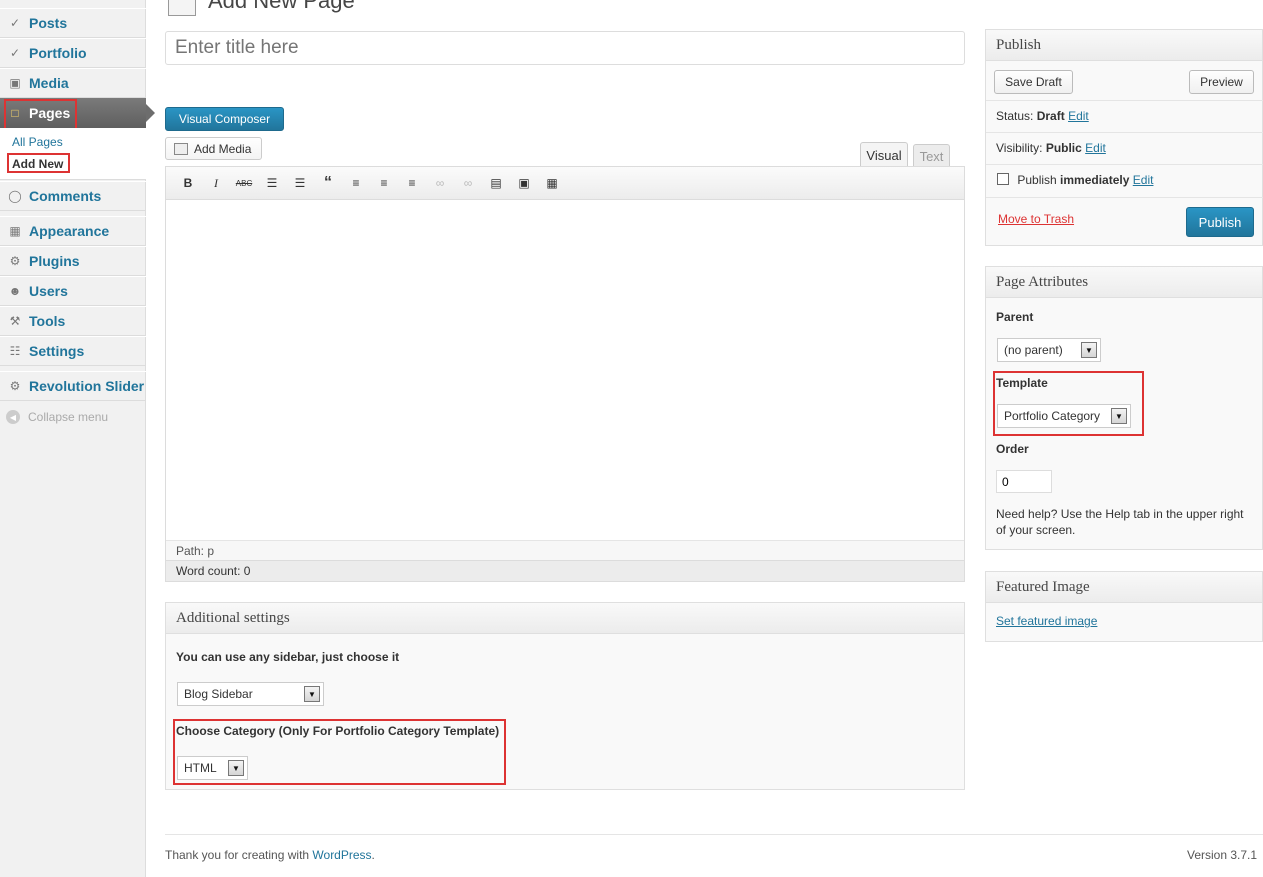 This screenshot has height=877, width=1263. I want to click on order-label: Order, so click(1012, 449).